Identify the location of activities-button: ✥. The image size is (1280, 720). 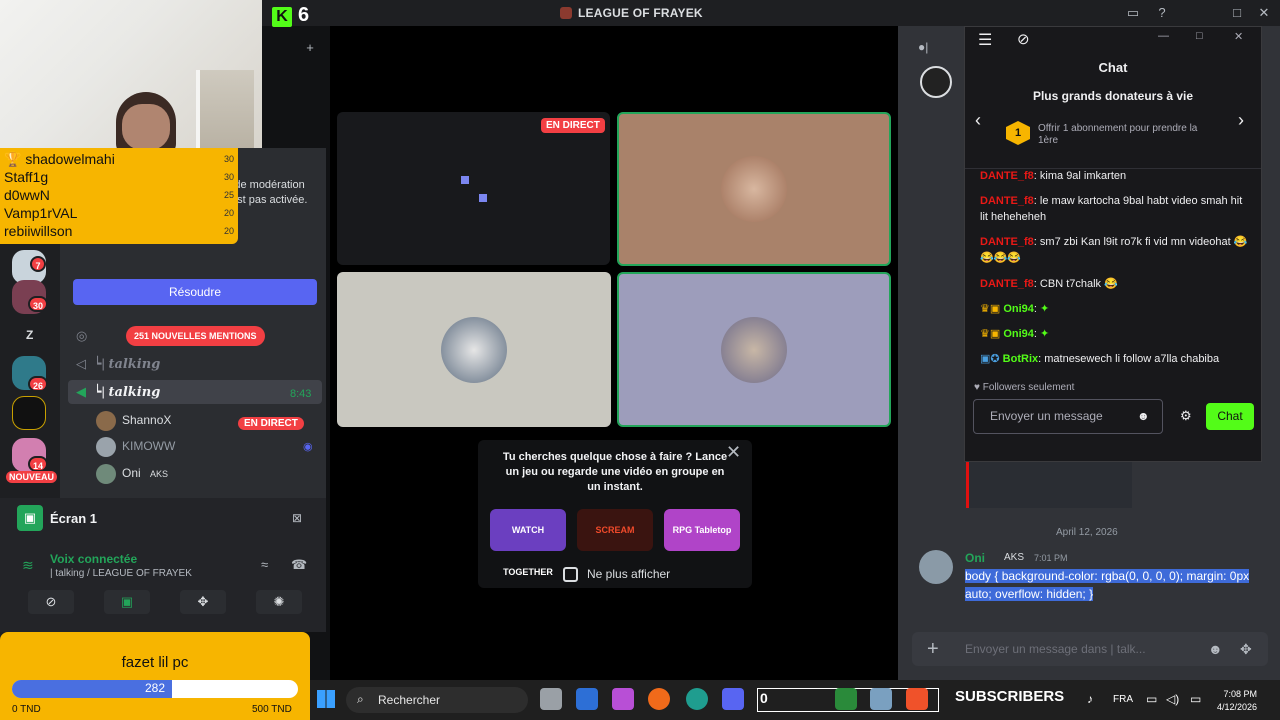
(203, 602).